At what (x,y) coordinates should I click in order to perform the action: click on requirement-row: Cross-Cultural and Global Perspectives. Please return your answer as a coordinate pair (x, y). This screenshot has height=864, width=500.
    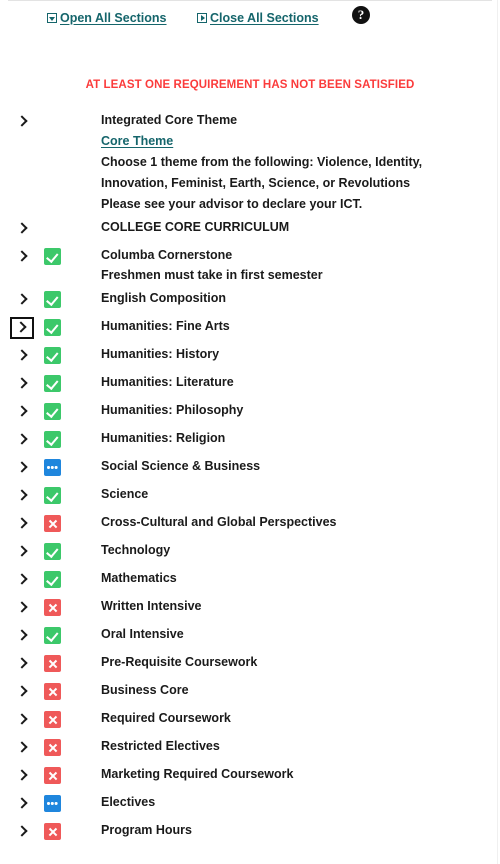
    Looking at the image, I should click on (250, 524).